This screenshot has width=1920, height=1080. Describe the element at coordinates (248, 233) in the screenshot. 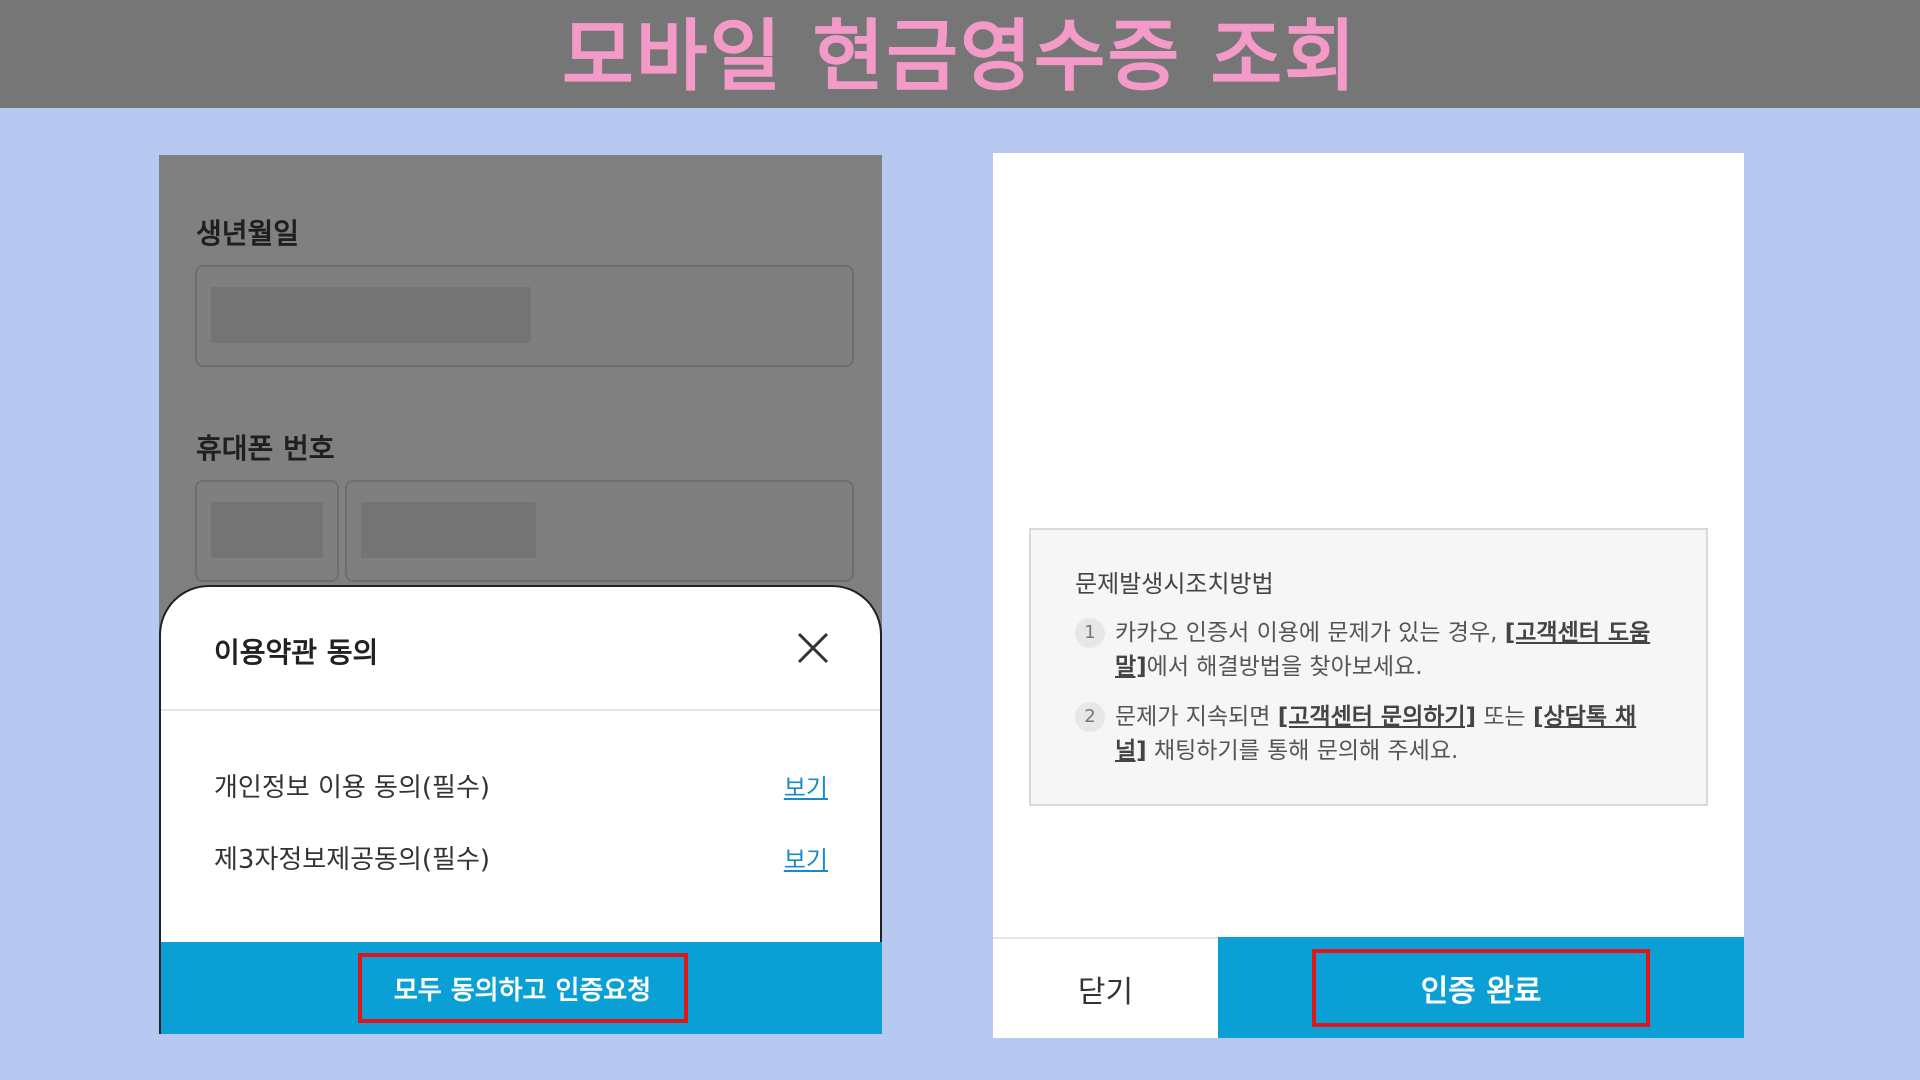

I see `birthdate-label: 생년월일` at that location.